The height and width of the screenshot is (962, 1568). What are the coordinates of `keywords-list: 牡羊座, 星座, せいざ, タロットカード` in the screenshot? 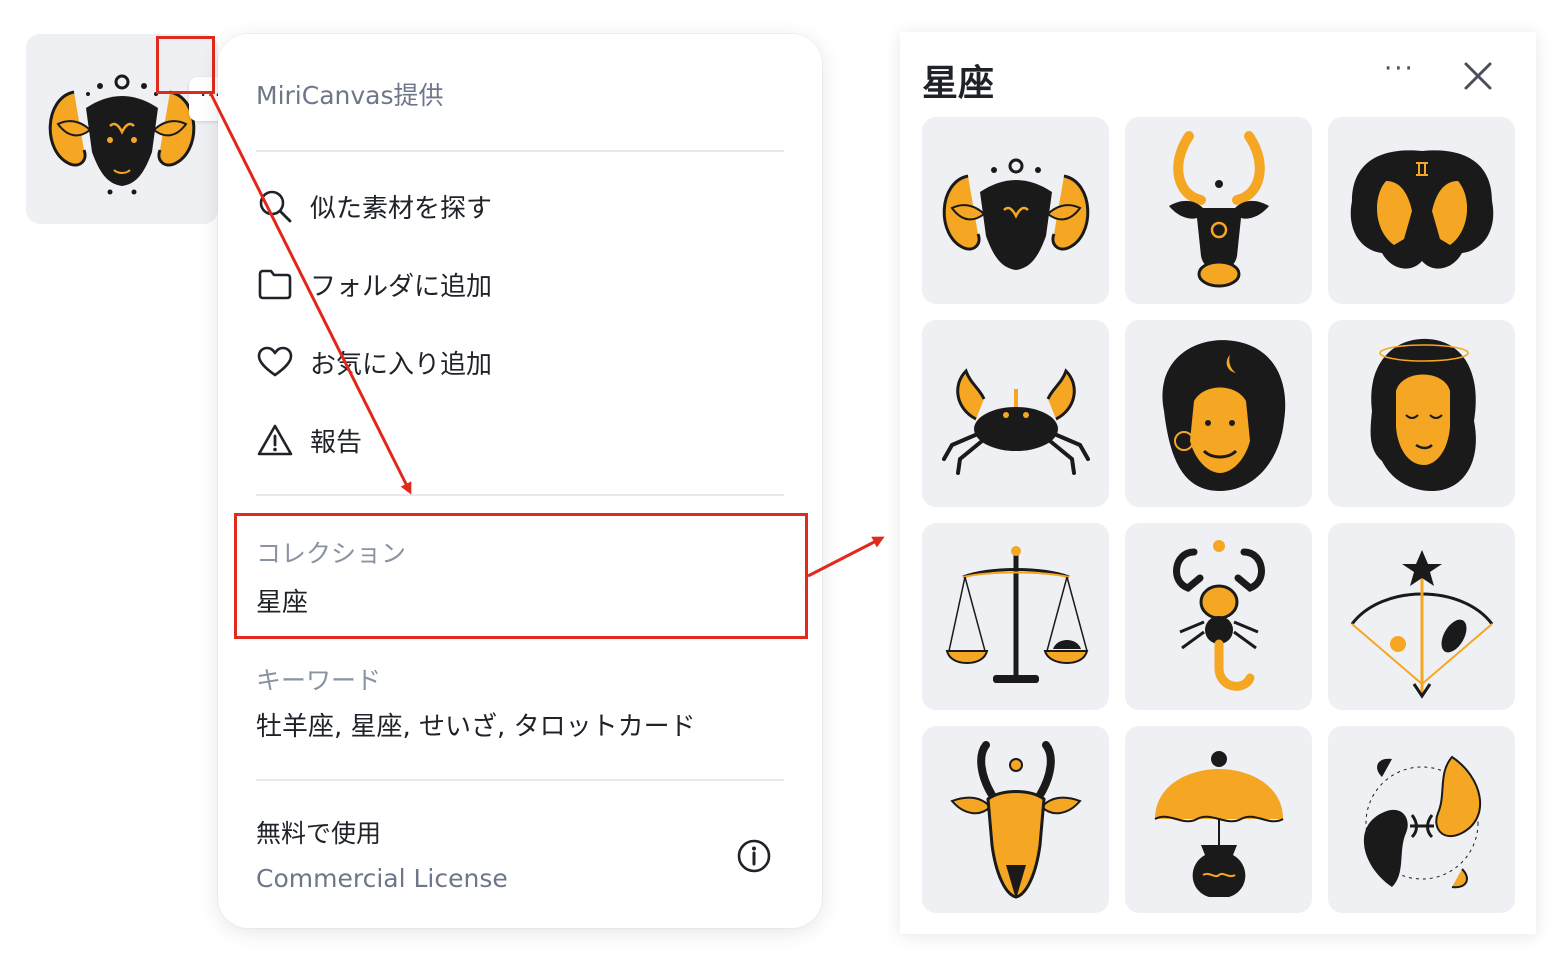 It's located at (476, 727).